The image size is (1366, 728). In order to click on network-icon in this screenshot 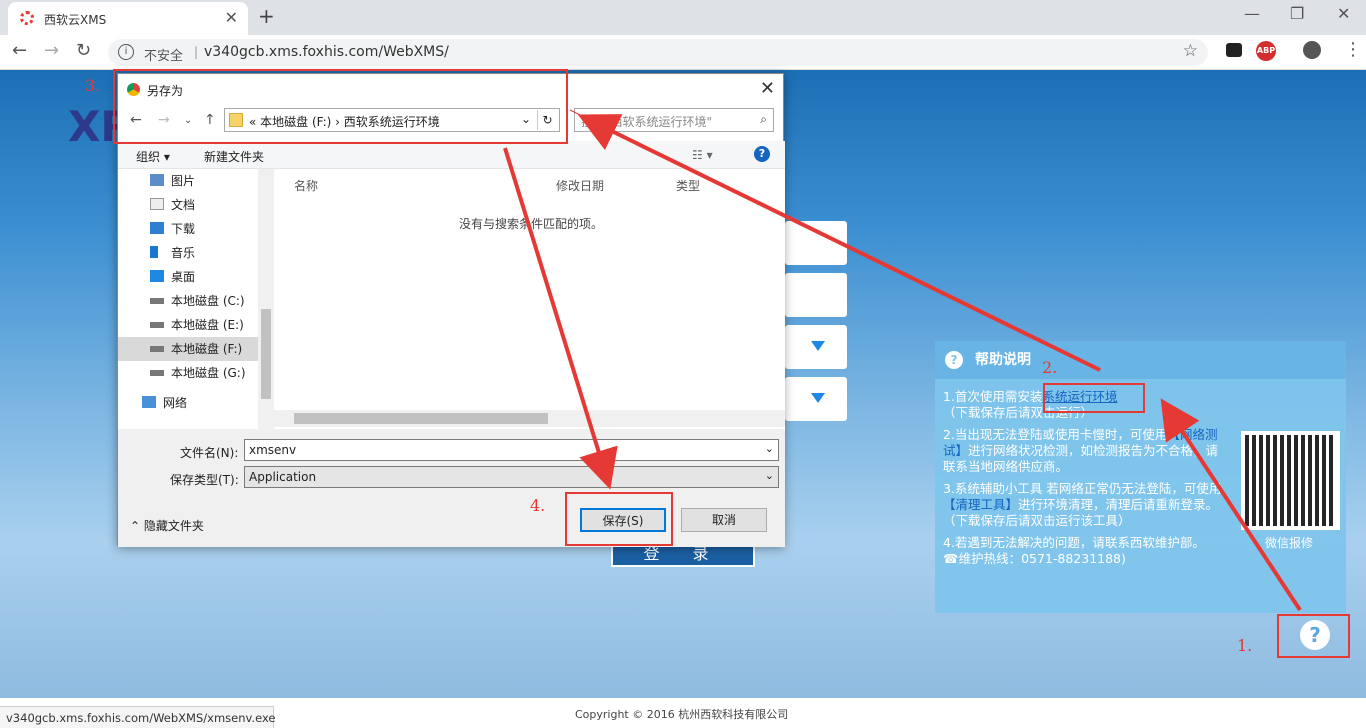, I will do `click(149, 402)`.